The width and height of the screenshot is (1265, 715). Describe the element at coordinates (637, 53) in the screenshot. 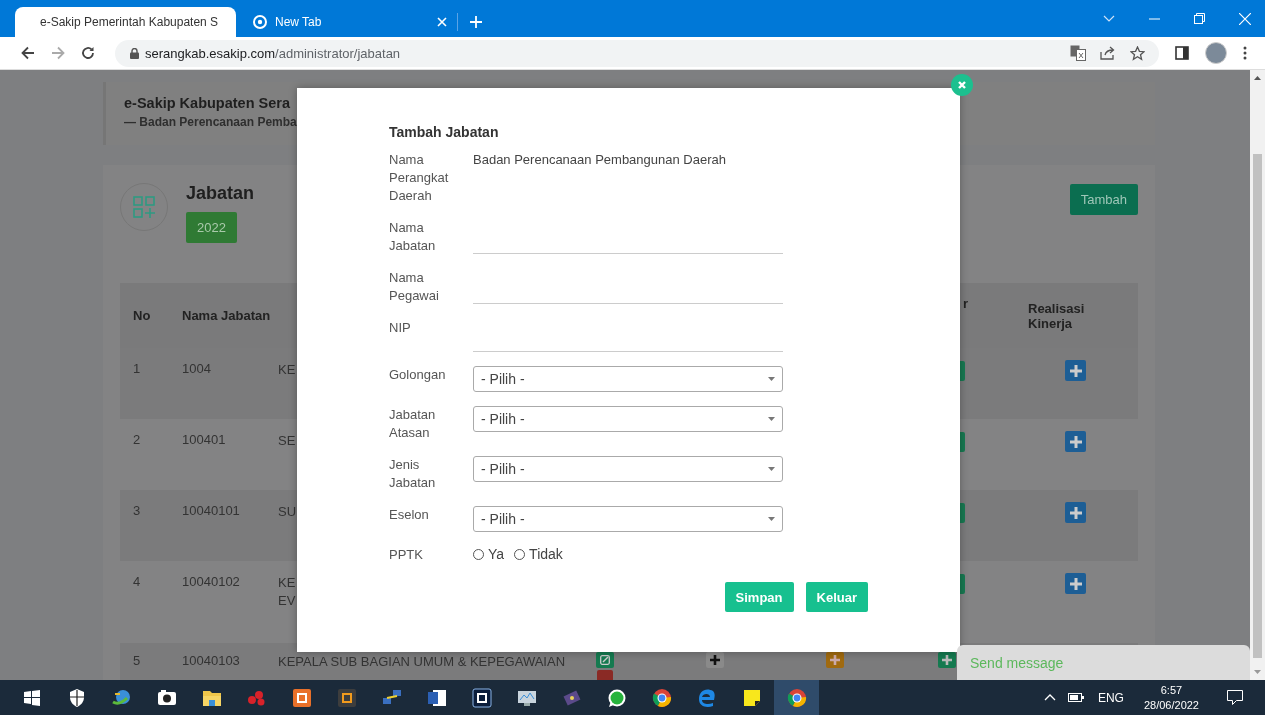

I see `address-bar: serangkab.esakip.com/administrator/jabatan` at that location.